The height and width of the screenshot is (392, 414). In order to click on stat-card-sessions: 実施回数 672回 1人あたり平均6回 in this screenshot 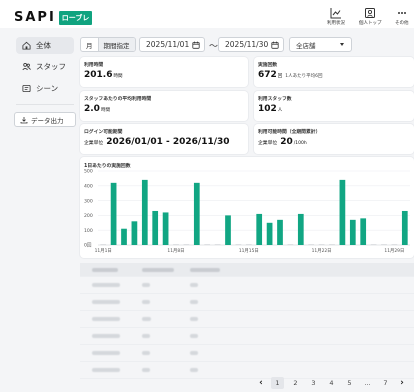, I will do `click(334, 72)`.